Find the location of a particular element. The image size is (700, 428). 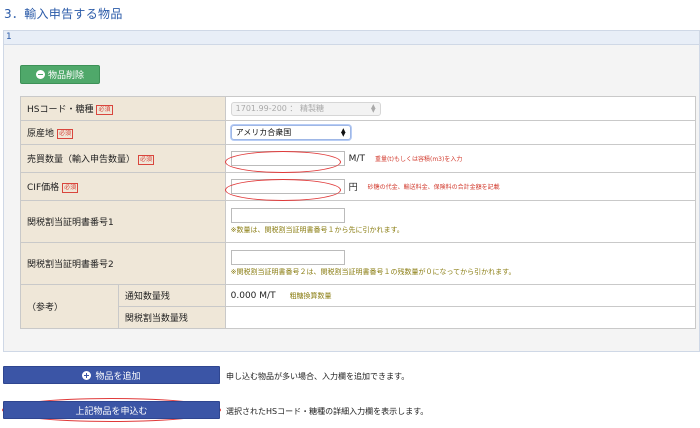

cert1-label: 関税割当証明書番号1 is located at coordinates (70, 223).